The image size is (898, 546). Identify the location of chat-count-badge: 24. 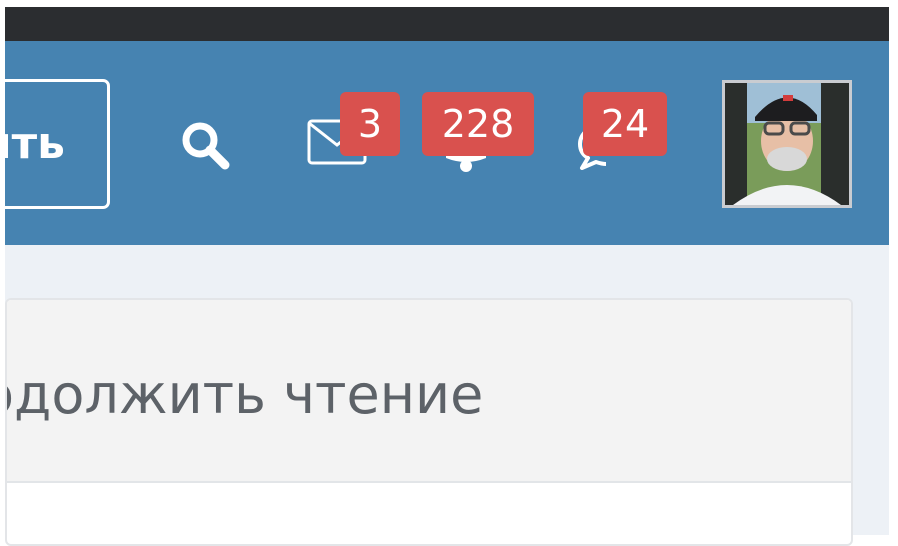
(625, 124).